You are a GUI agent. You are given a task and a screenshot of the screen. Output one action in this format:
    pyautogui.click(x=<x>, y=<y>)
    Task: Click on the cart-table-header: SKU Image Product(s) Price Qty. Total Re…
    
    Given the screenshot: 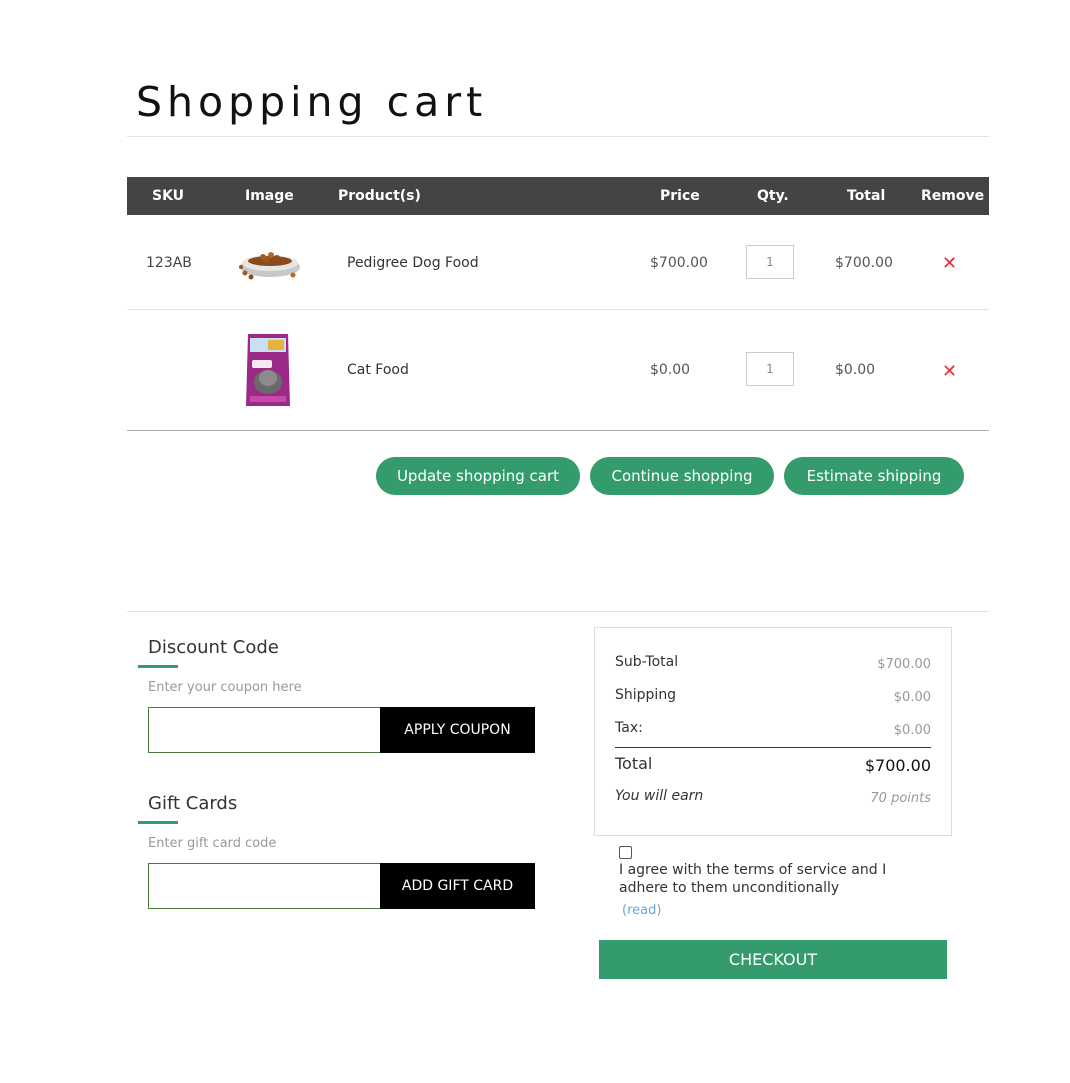 What is the action you would take?
    pyautogui.click(x=558, y=196)
    